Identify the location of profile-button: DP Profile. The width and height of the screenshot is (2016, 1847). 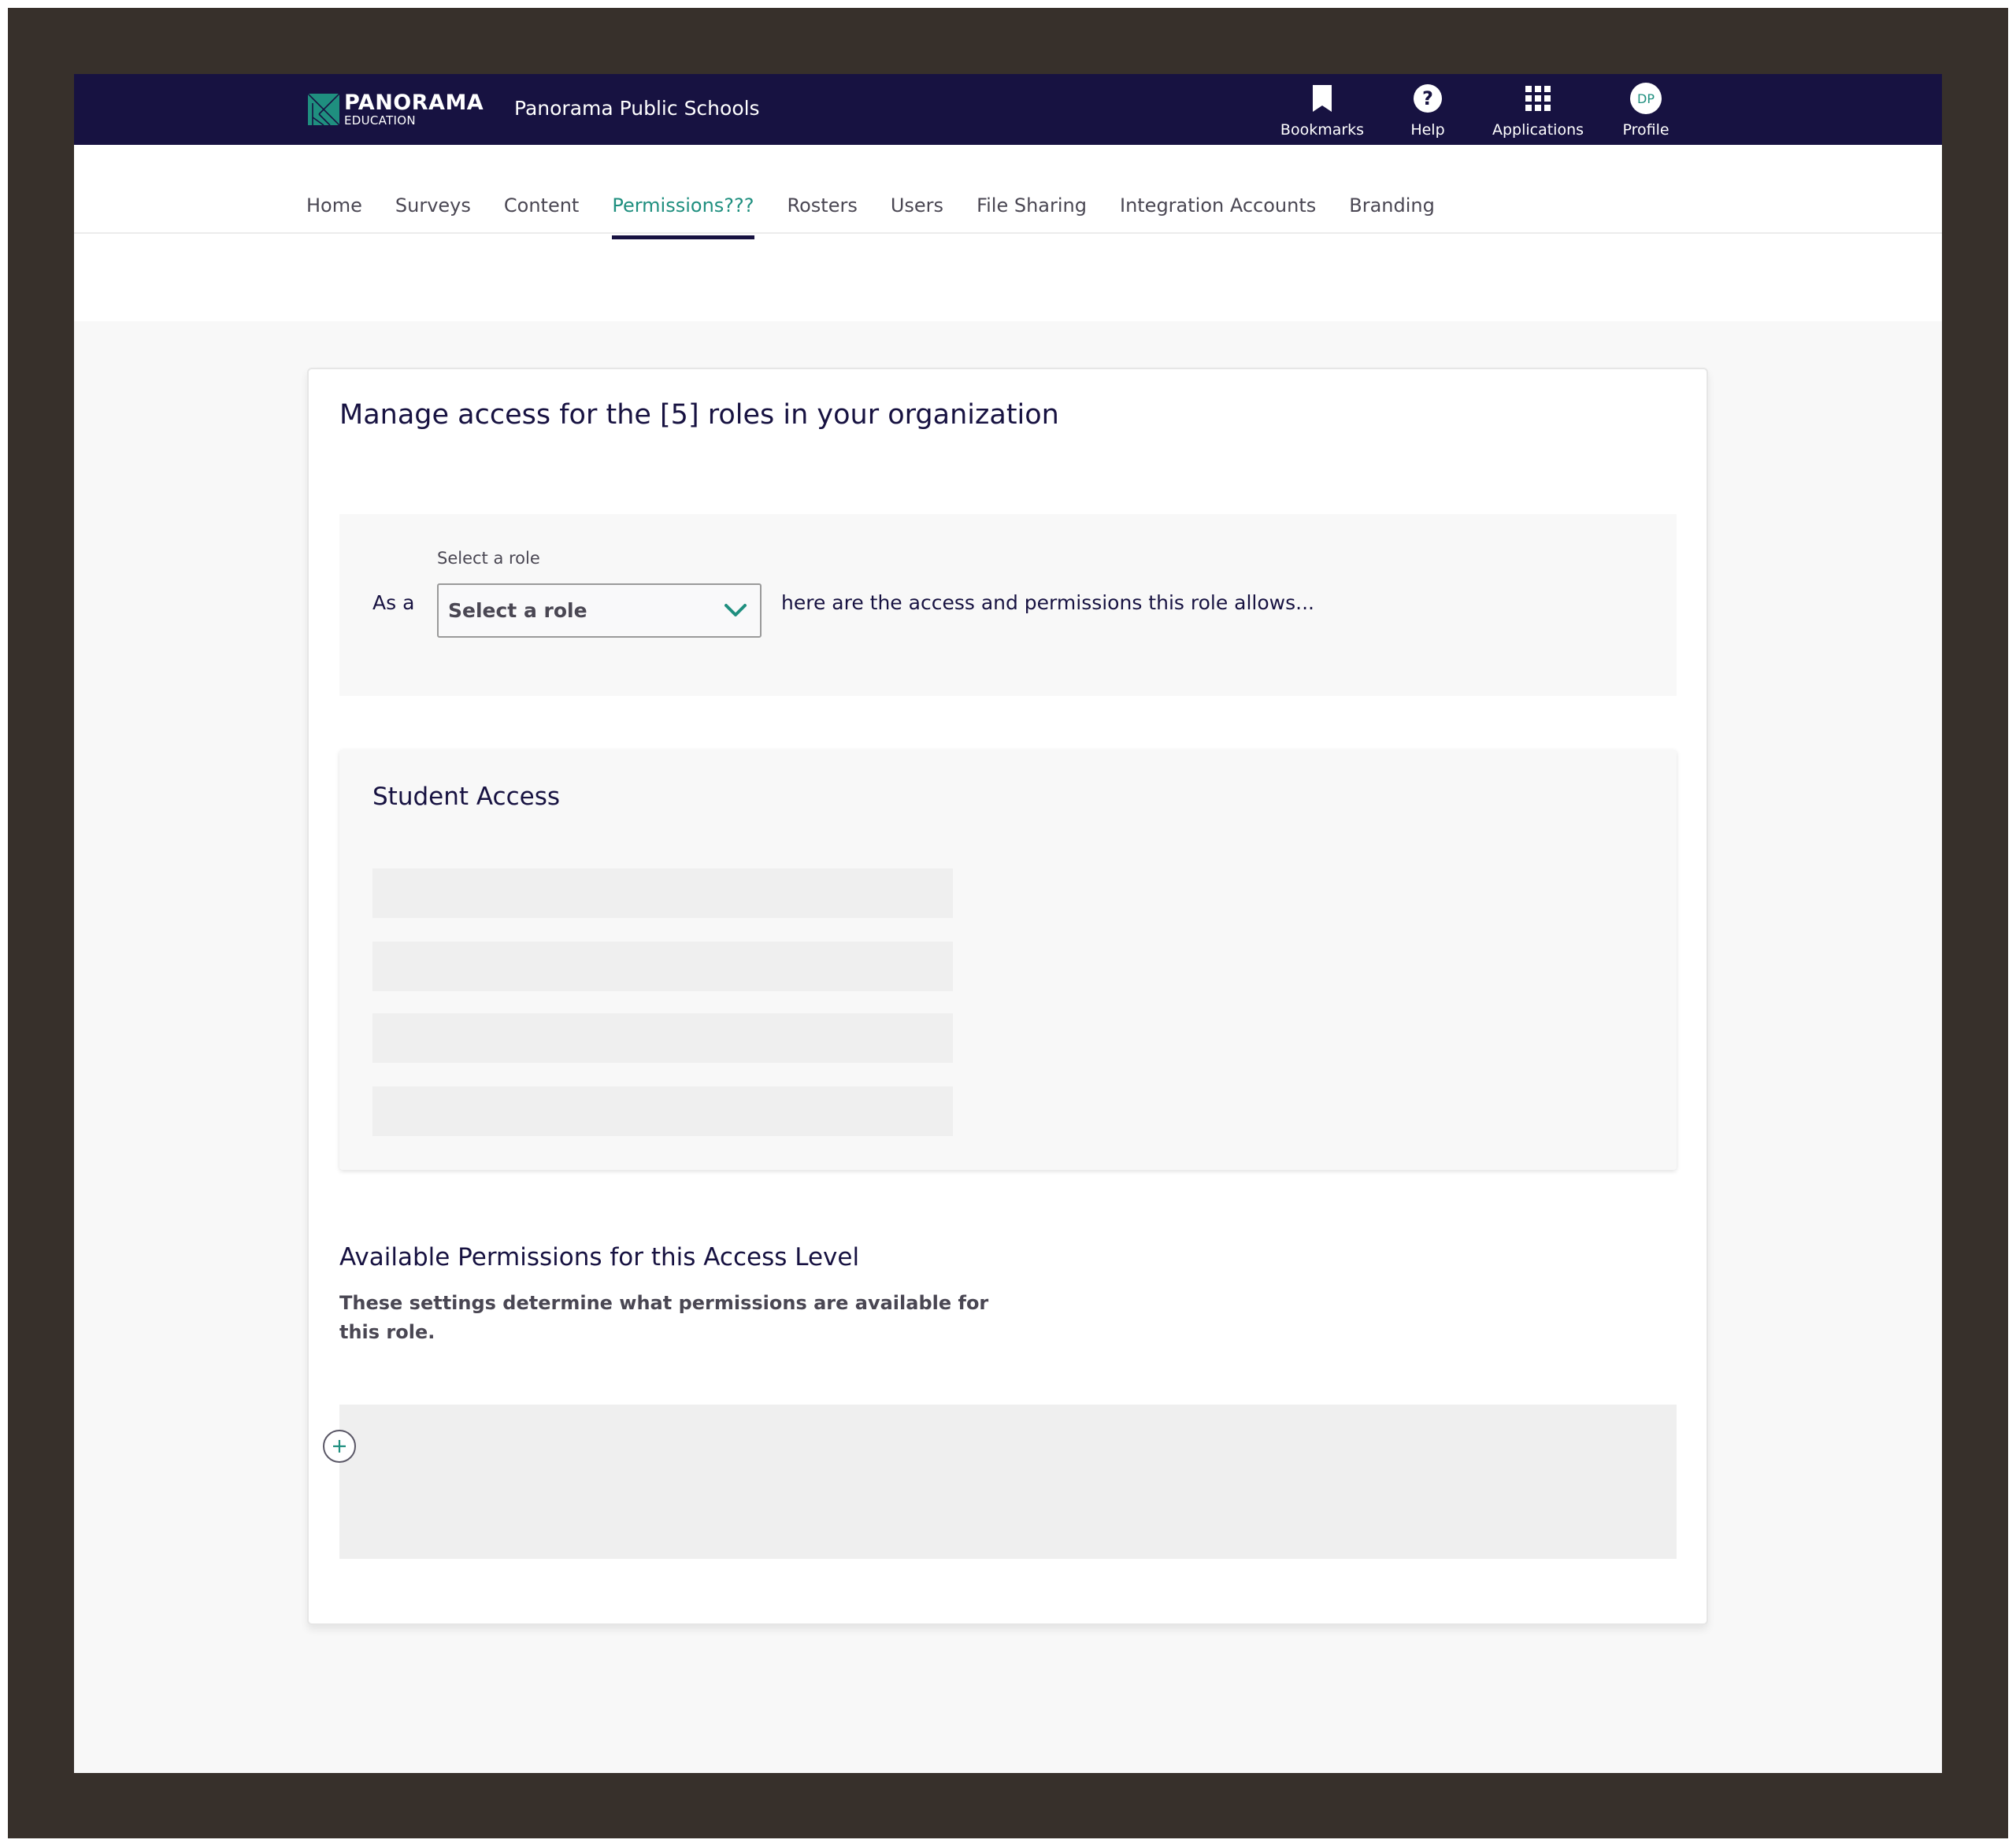
(1646, 110).